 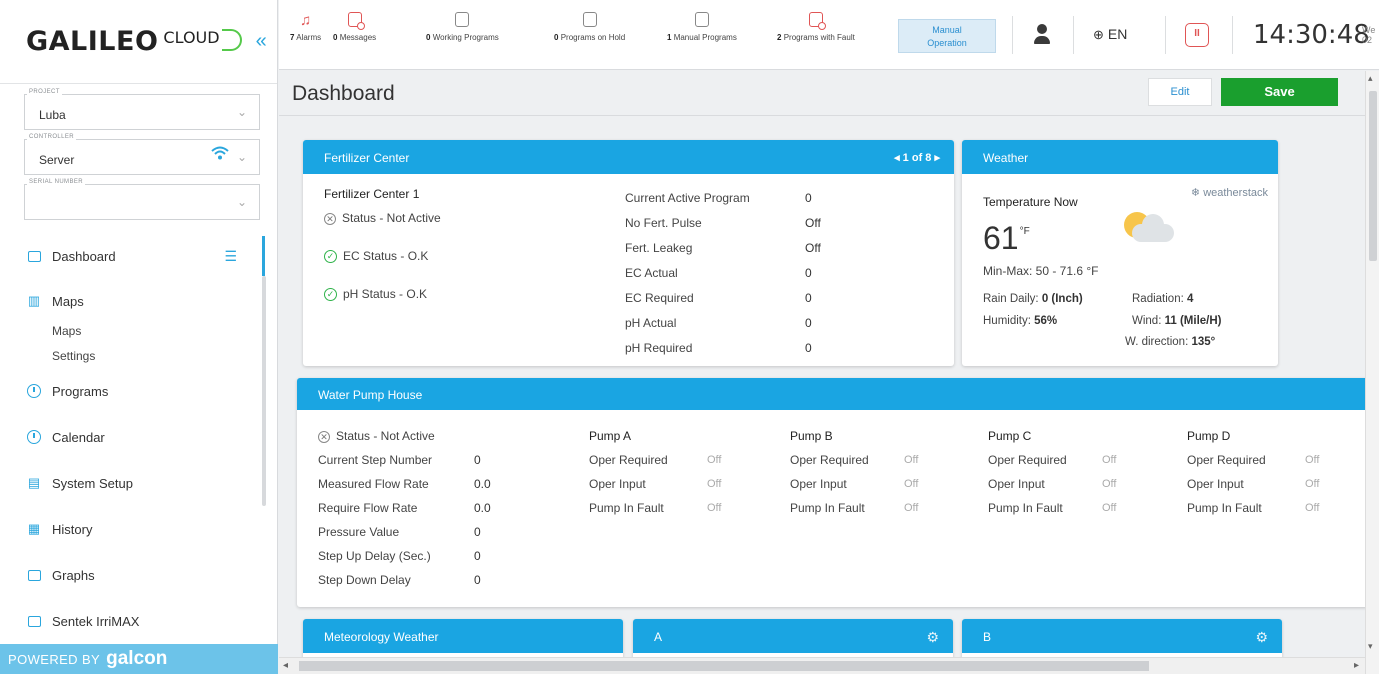 What do you see at coordinates (138, 621) in the screenshot?
I see `sidebar-item-sentek: Sentek IrriMAX` at bounding box center [138, 621].